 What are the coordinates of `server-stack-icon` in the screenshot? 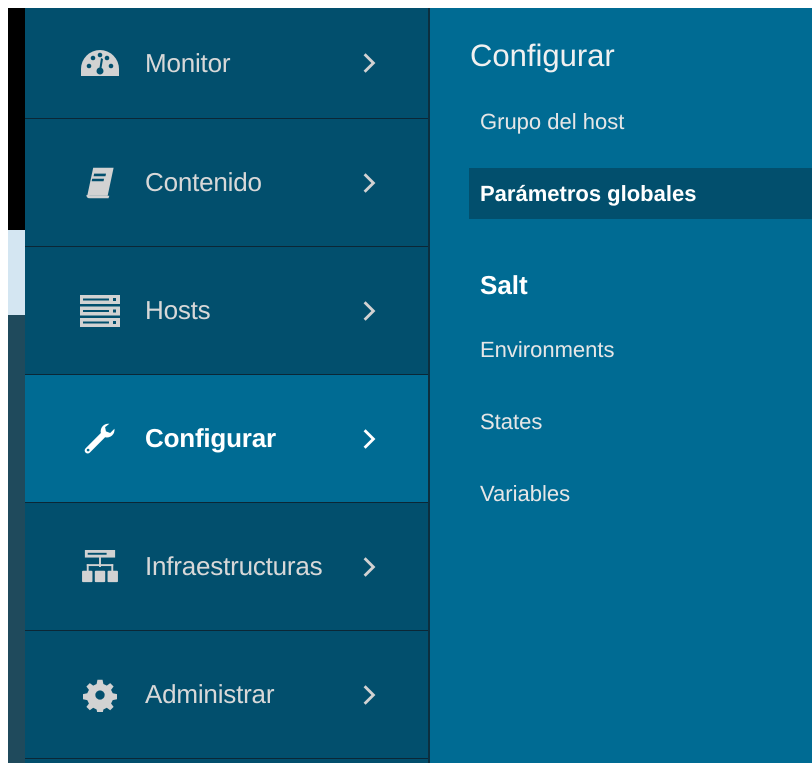 It's located at (100, 311).